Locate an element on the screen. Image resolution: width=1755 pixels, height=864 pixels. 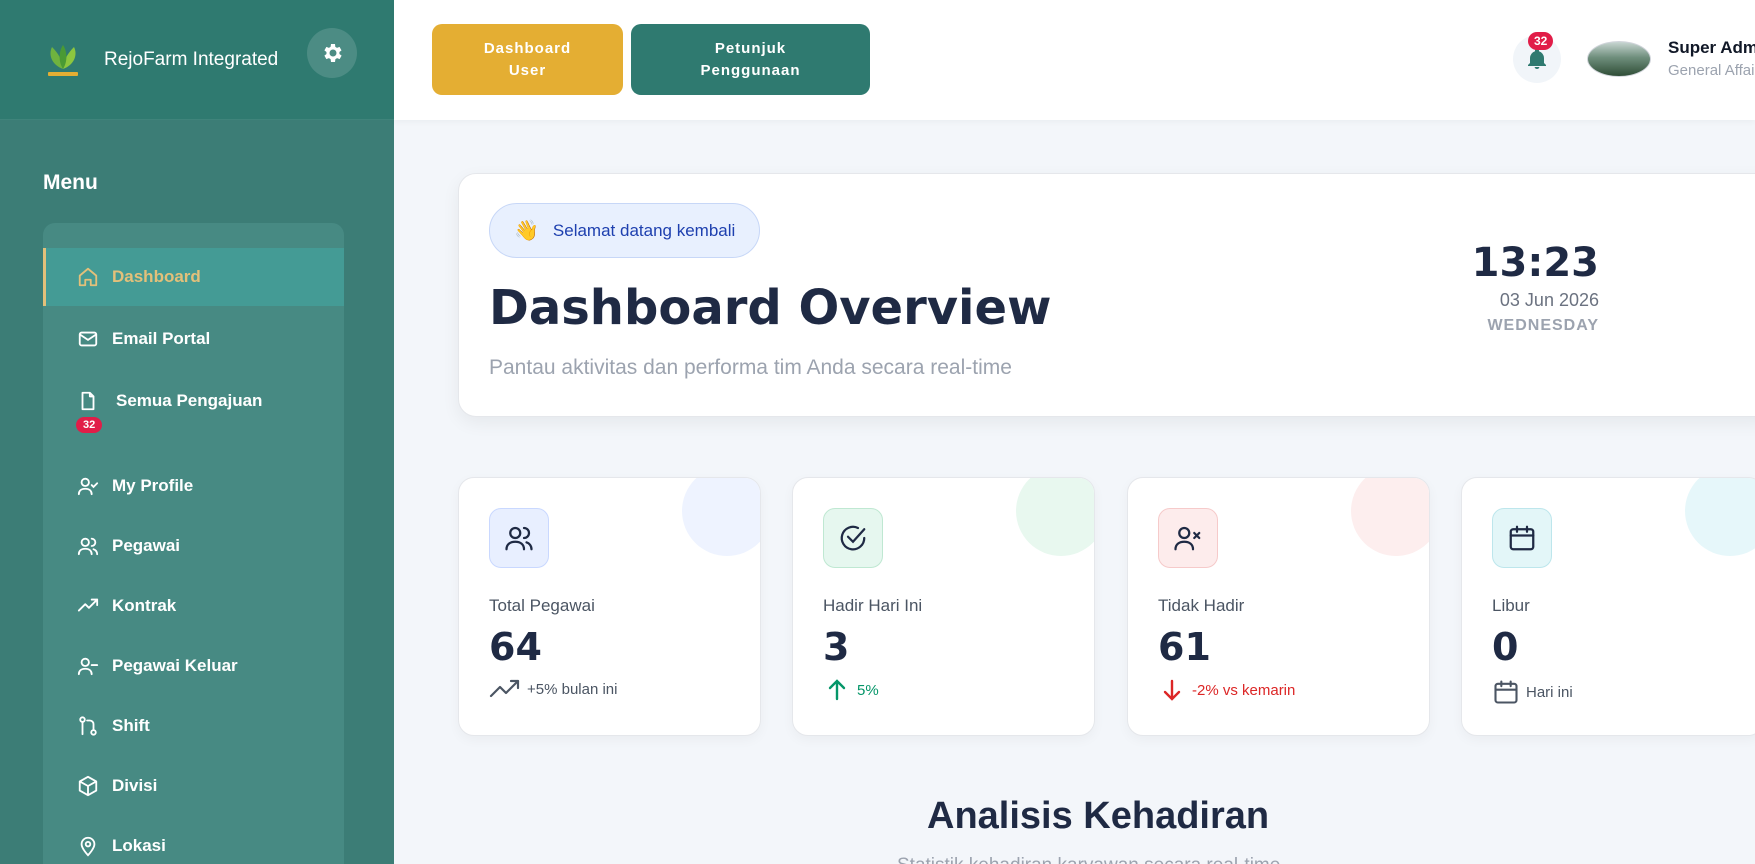
stat-trend: +5% bulan ini is located at coordinates (553, 689).